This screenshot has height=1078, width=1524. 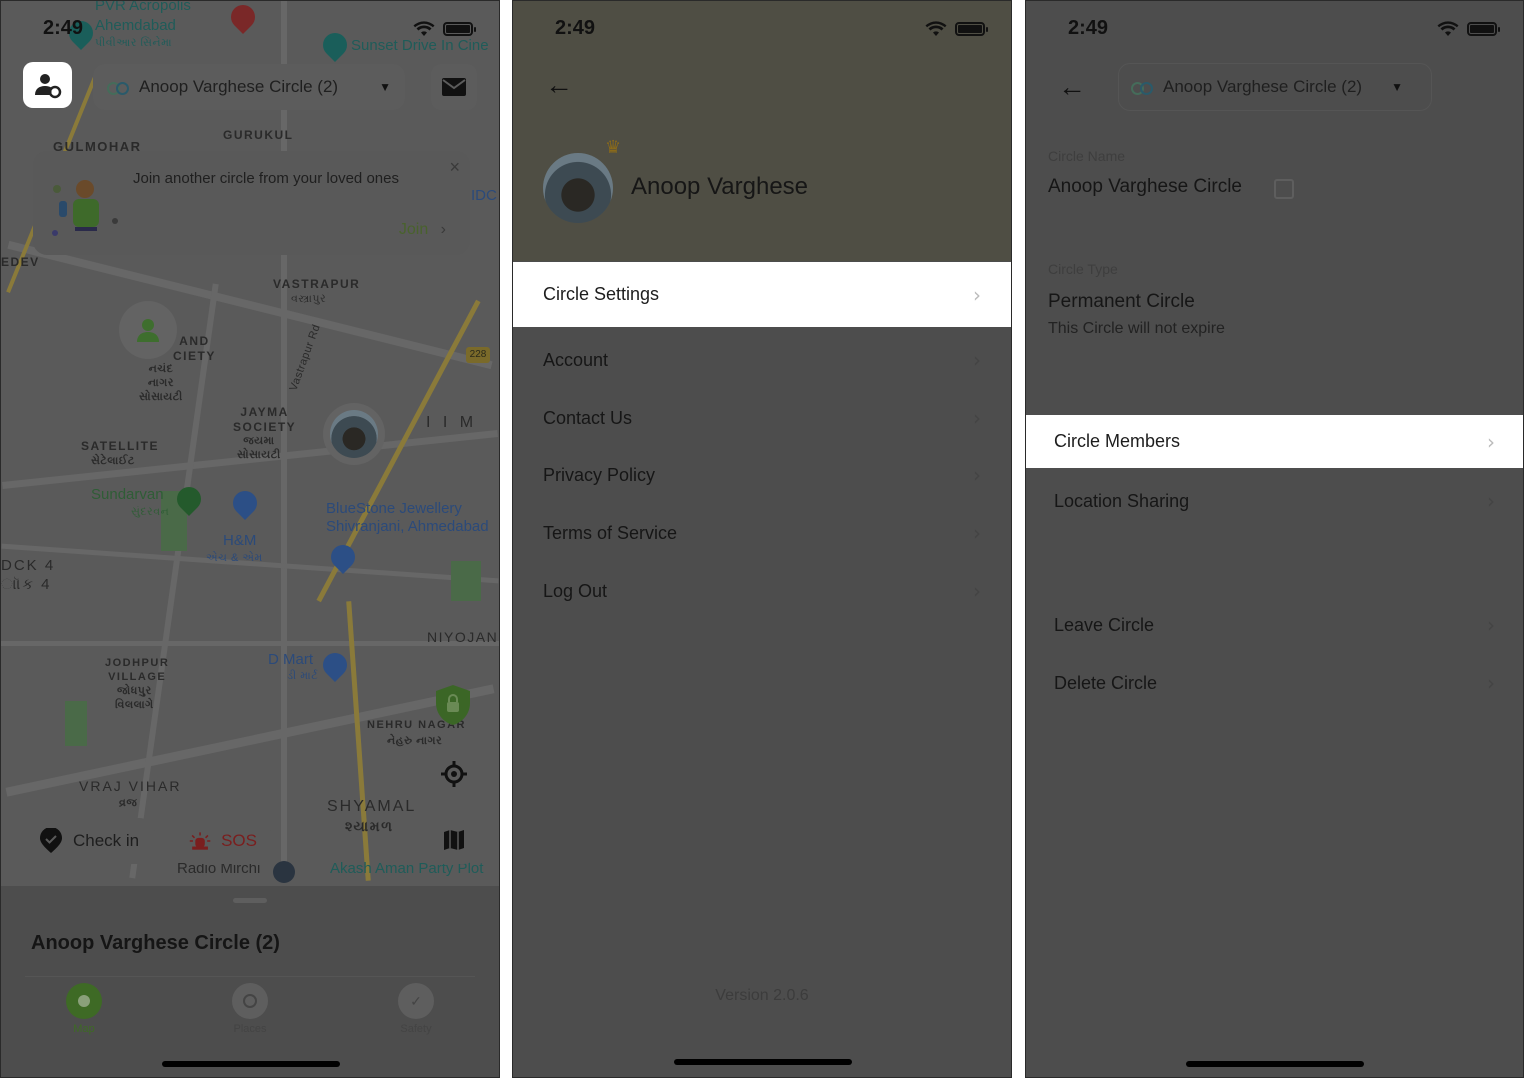 I want to click on profile-avatar, so click(x=578, y=188).